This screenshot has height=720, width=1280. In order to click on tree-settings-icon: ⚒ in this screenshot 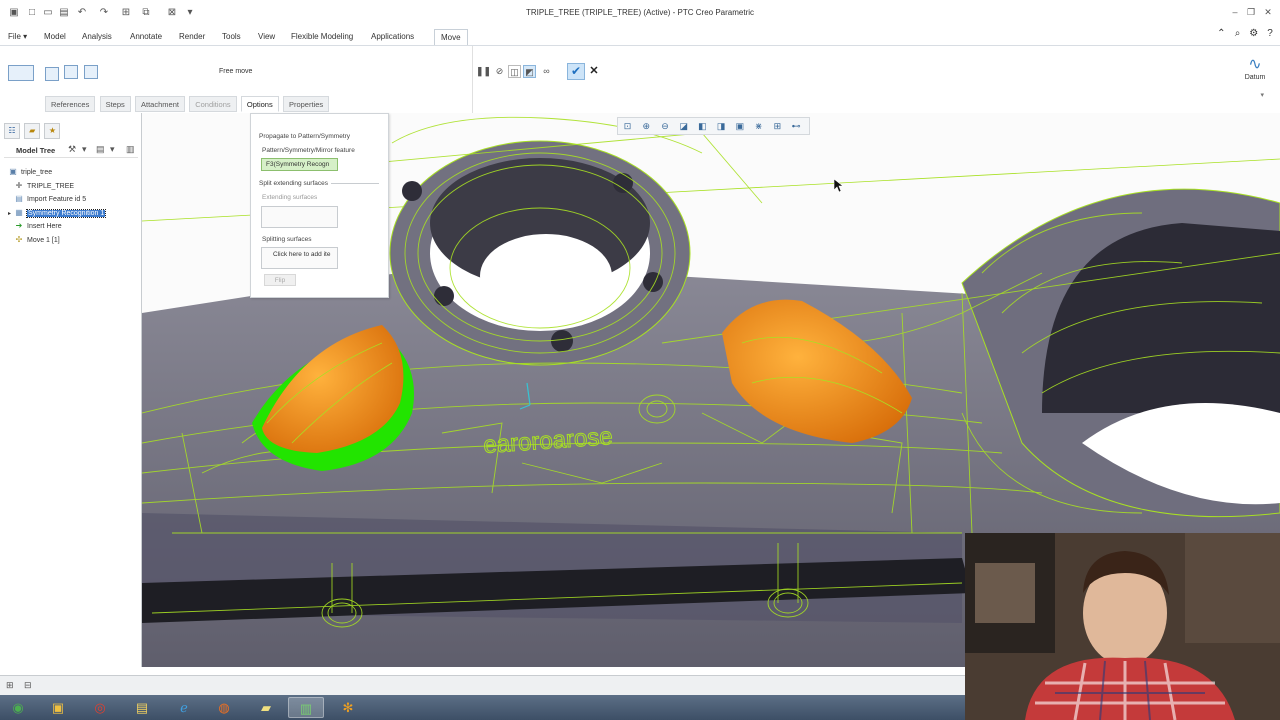, I will do `click(72, 149)`.